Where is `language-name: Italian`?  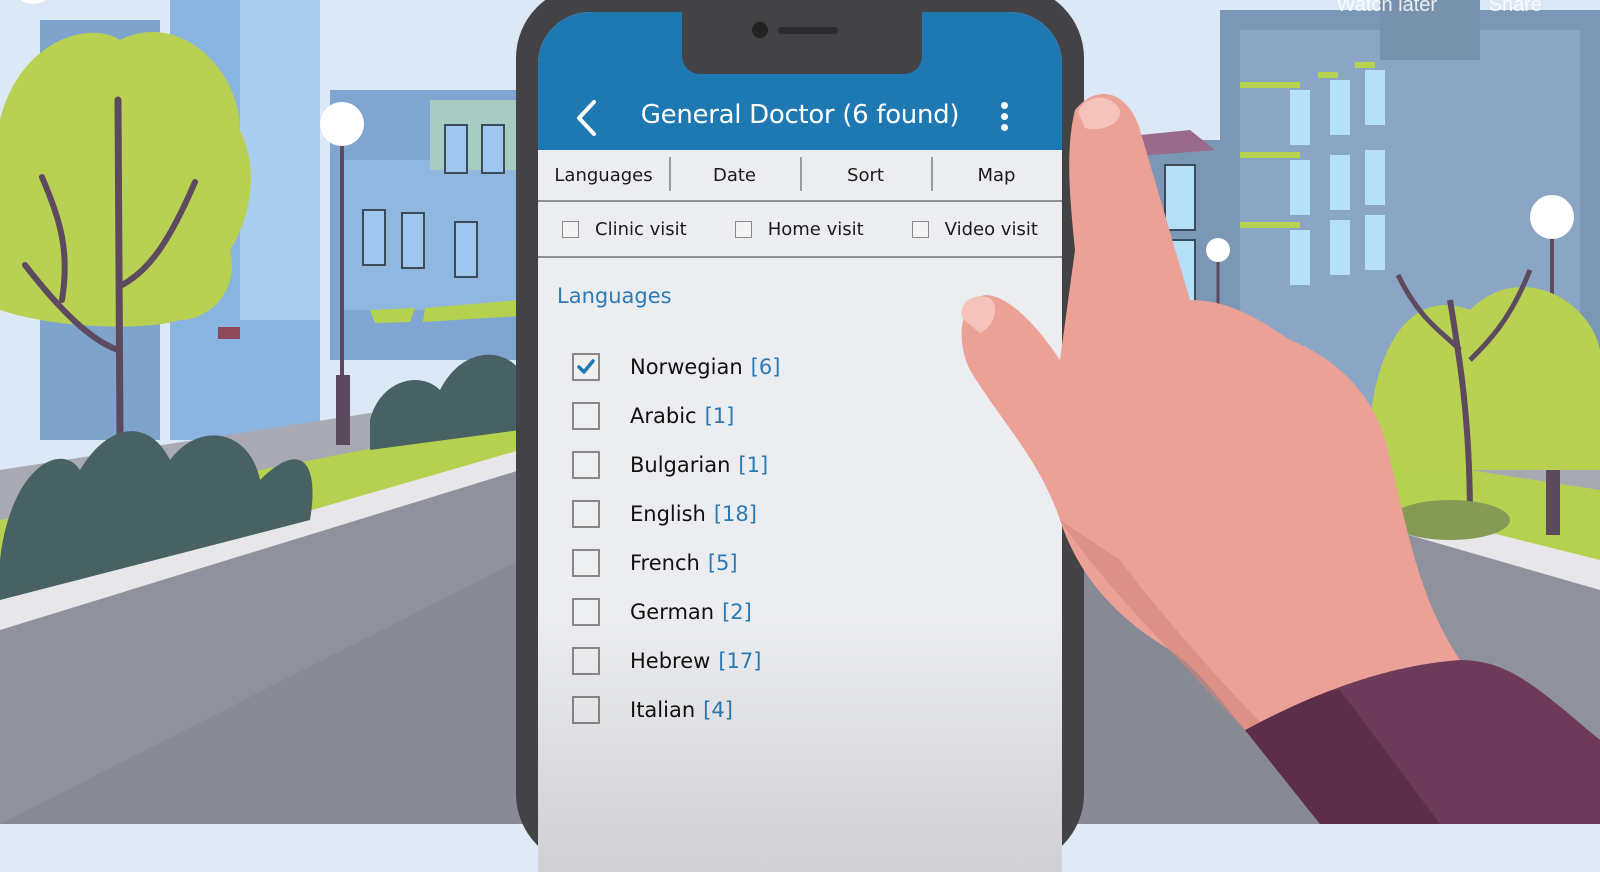
language-name: Italian is located at coordinates (663, 709).